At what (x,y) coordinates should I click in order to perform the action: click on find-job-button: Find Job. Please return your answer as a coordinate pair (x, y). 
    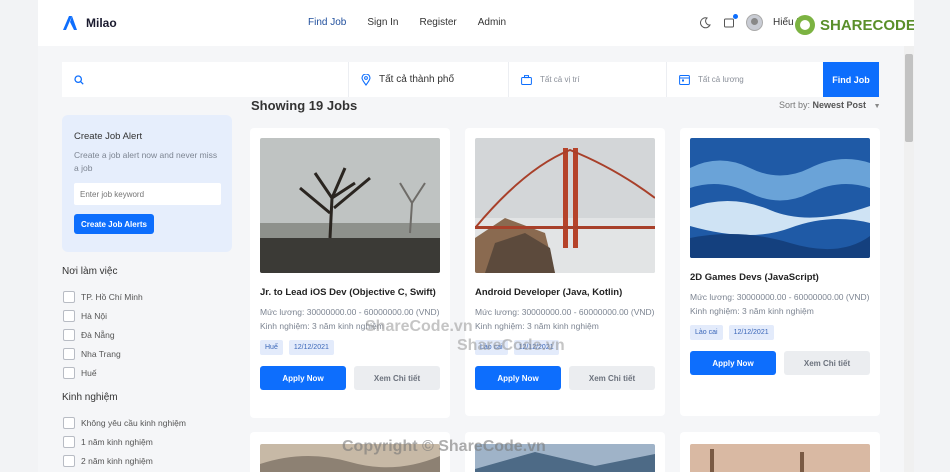
    Looking at the image, I should click on (851, 79).